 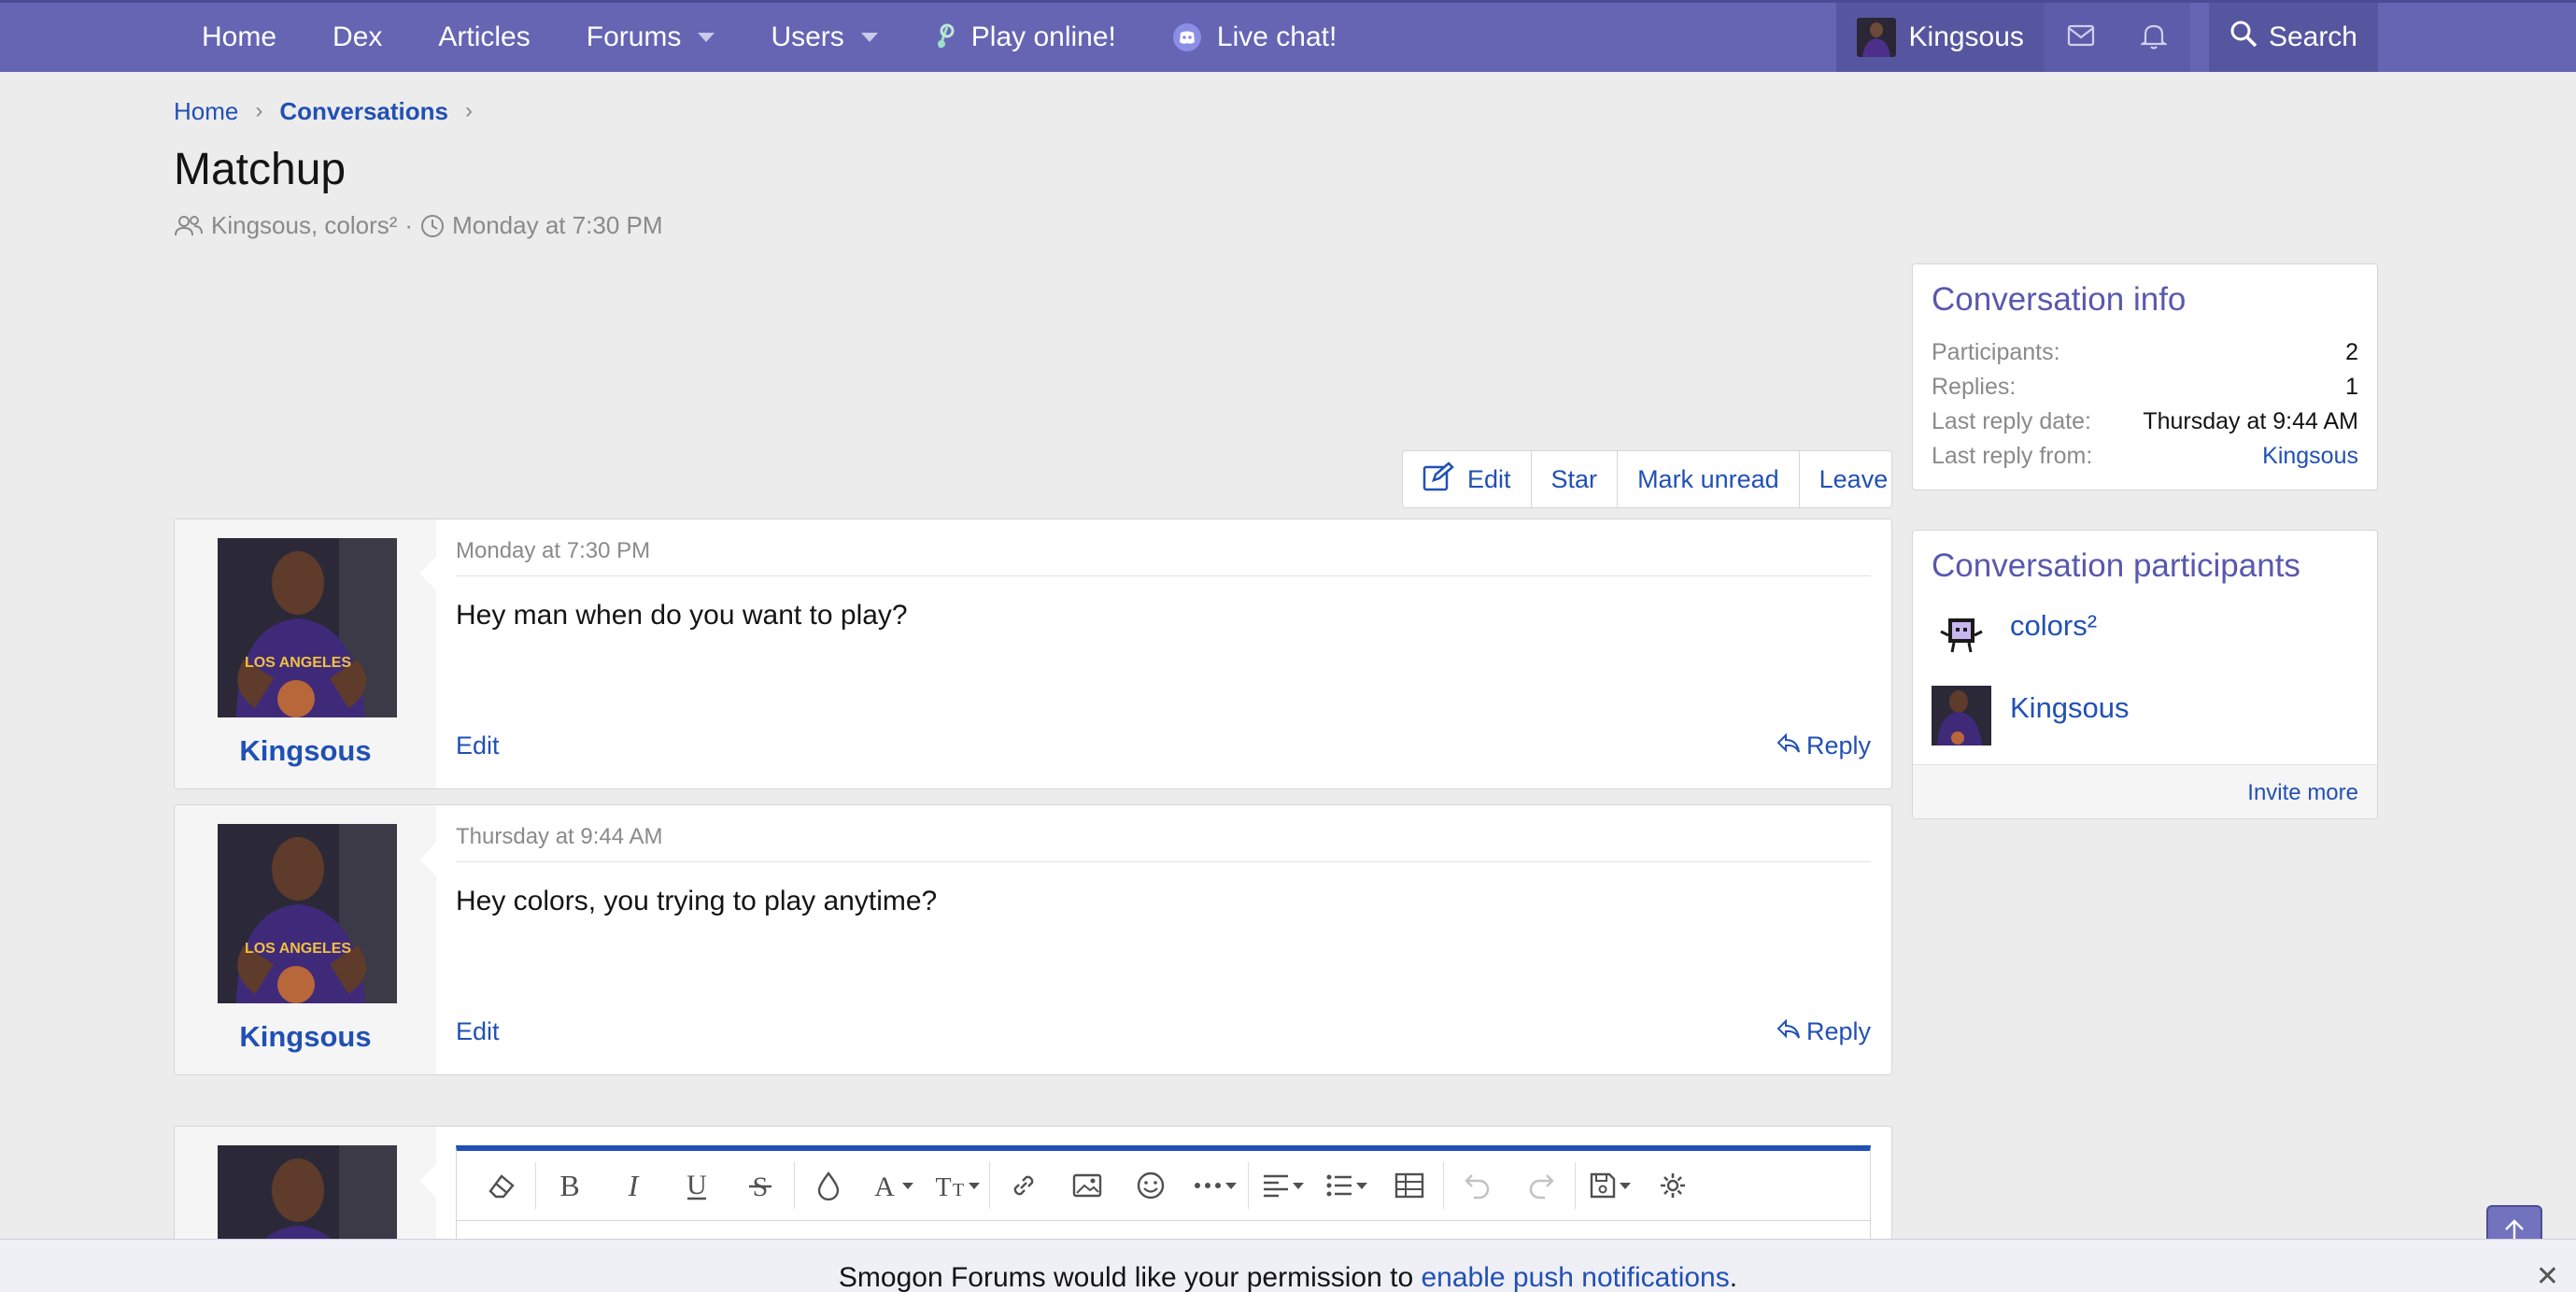 What do you see at coordinates (885, 1185) in the screenshot?
I see `svg-text: A` at bounding box center [885, 1185].